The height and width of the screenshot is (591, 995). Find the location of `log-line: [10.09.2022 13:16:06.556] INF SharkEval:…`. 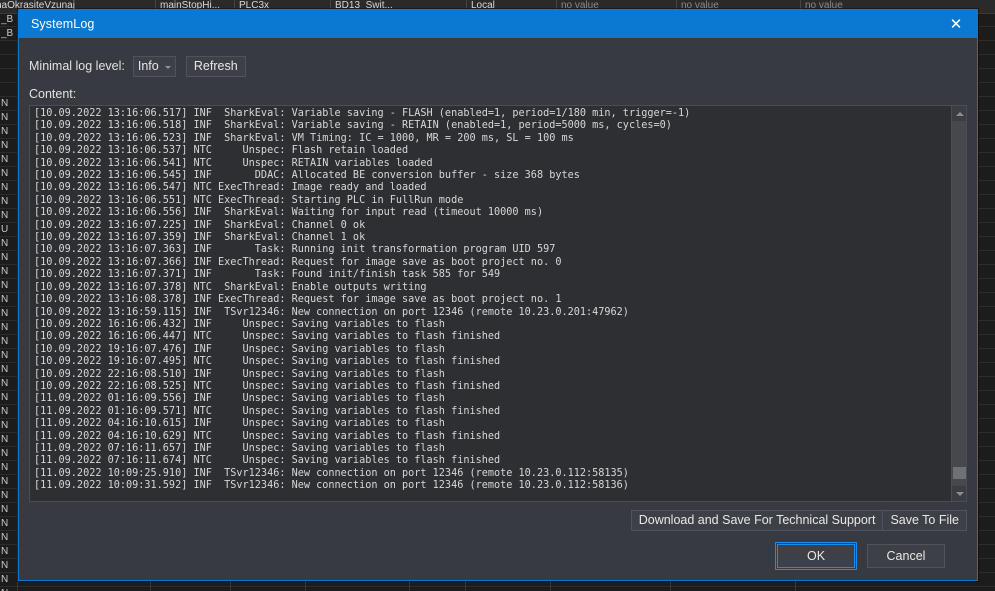

log-line: [10.09.2022 13:16:06.556] INF SharkEval:… is located at coordinates (289, 213).